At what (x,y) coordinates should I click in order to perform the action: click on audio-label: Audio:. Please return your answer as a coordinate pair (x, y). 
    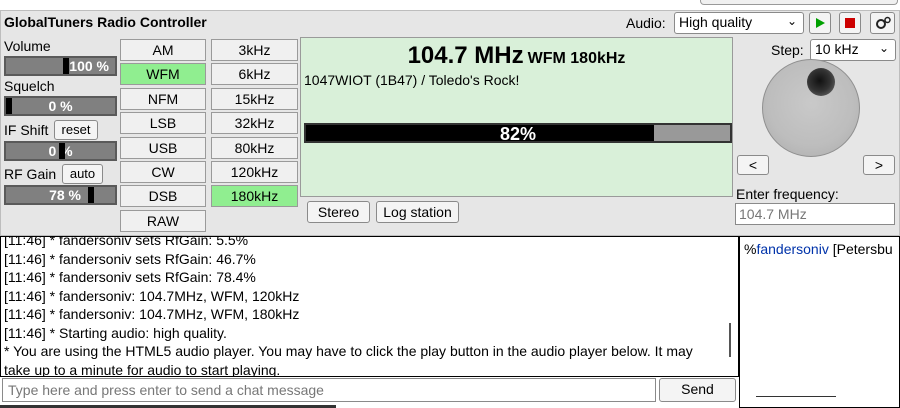
    Looking at the image, I should click on (646, 23).